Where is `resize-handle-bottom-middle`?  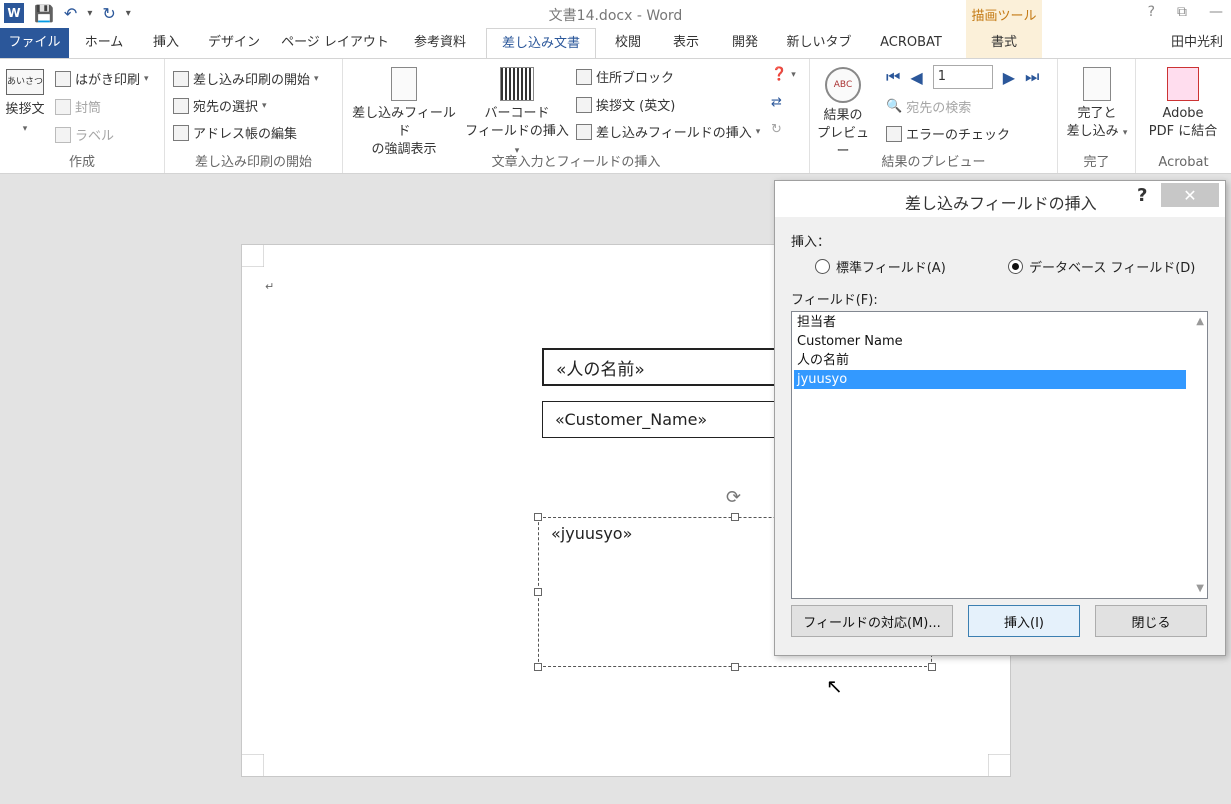 resize-handle-bottom-middle is located at coordinates (735, 667).